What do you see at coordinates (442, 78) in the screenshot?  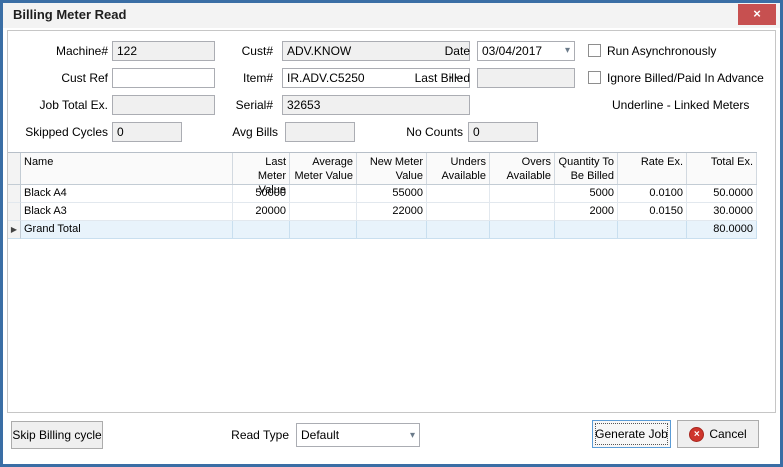 I see `last-billed-label: Last Billed` at bounding box center [442, 78].